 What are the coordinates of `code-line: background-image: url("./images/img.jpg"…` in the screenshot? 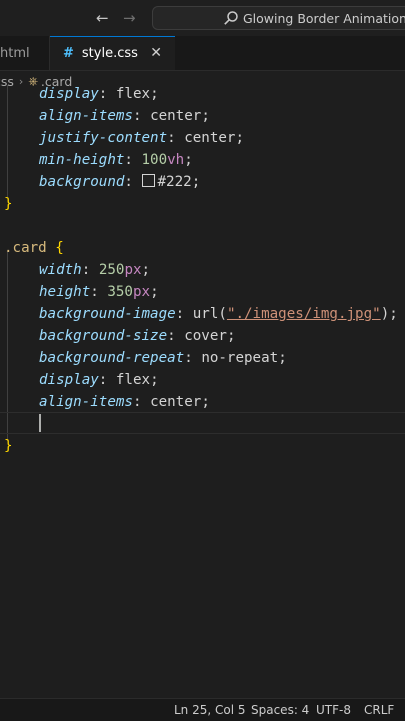 It's located at (218, 314).